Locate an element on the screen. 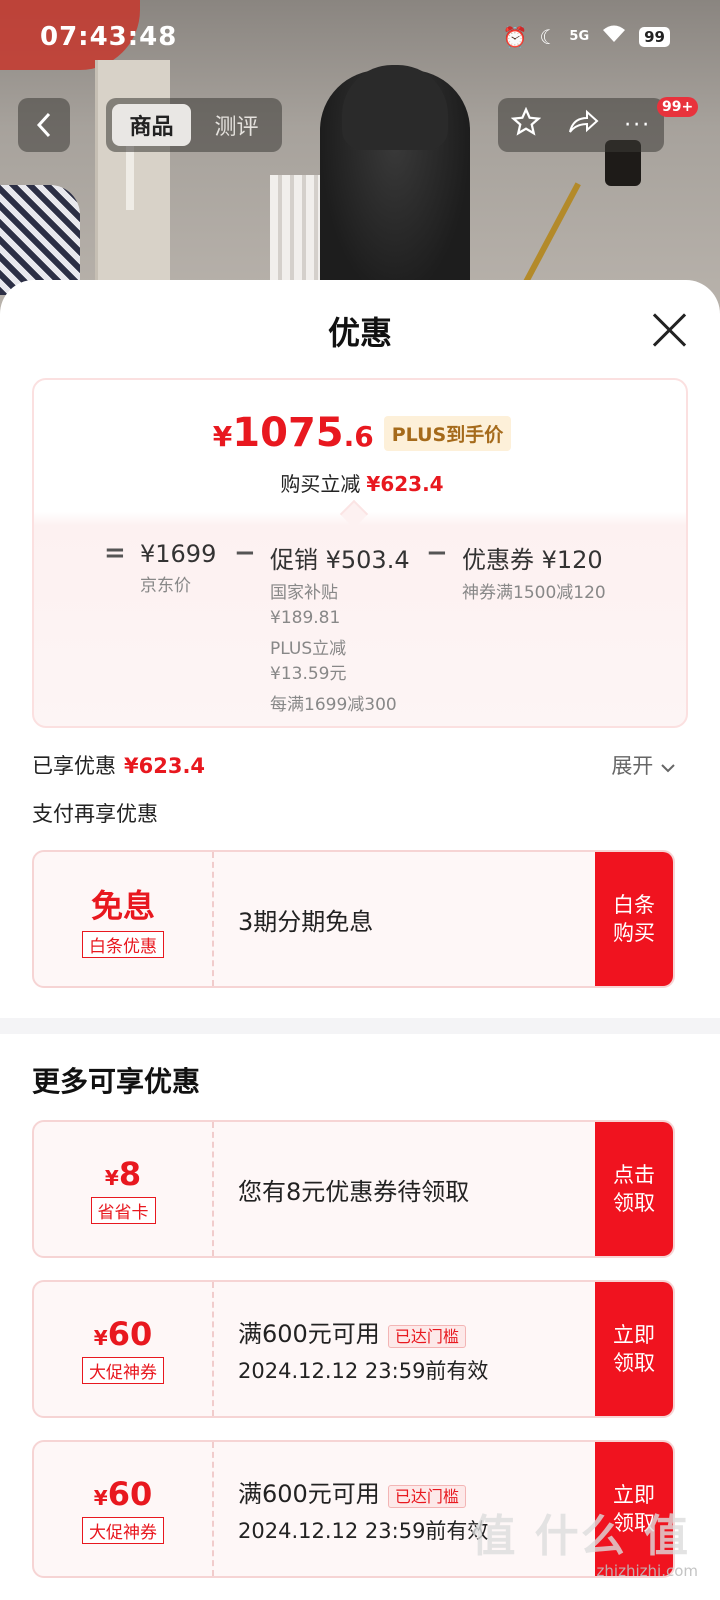 Image resolution: width=720 pixels, height=1600 pixels. watermark-logo: 值 什么 值 is located at coordinates (580, 1536).